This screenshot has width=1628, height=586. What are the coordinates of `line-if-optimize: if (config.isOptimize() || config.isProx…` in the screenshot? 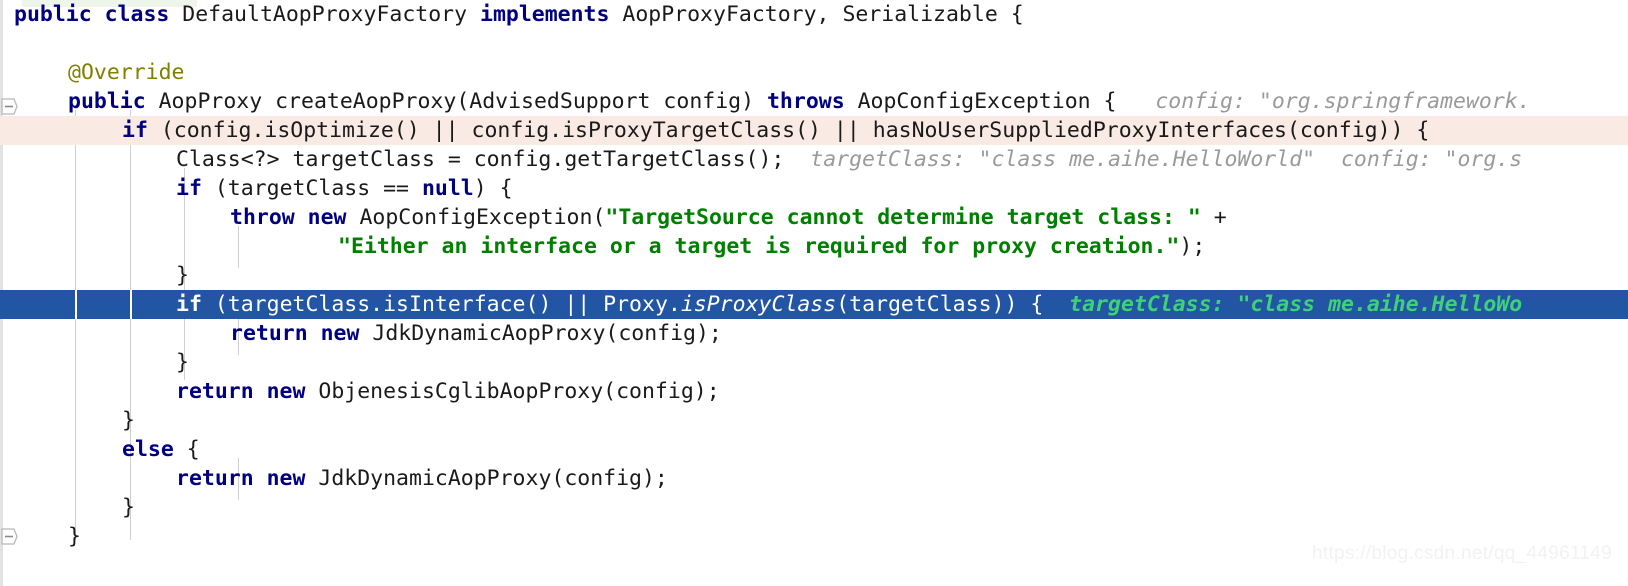 It's located at (814, 130).